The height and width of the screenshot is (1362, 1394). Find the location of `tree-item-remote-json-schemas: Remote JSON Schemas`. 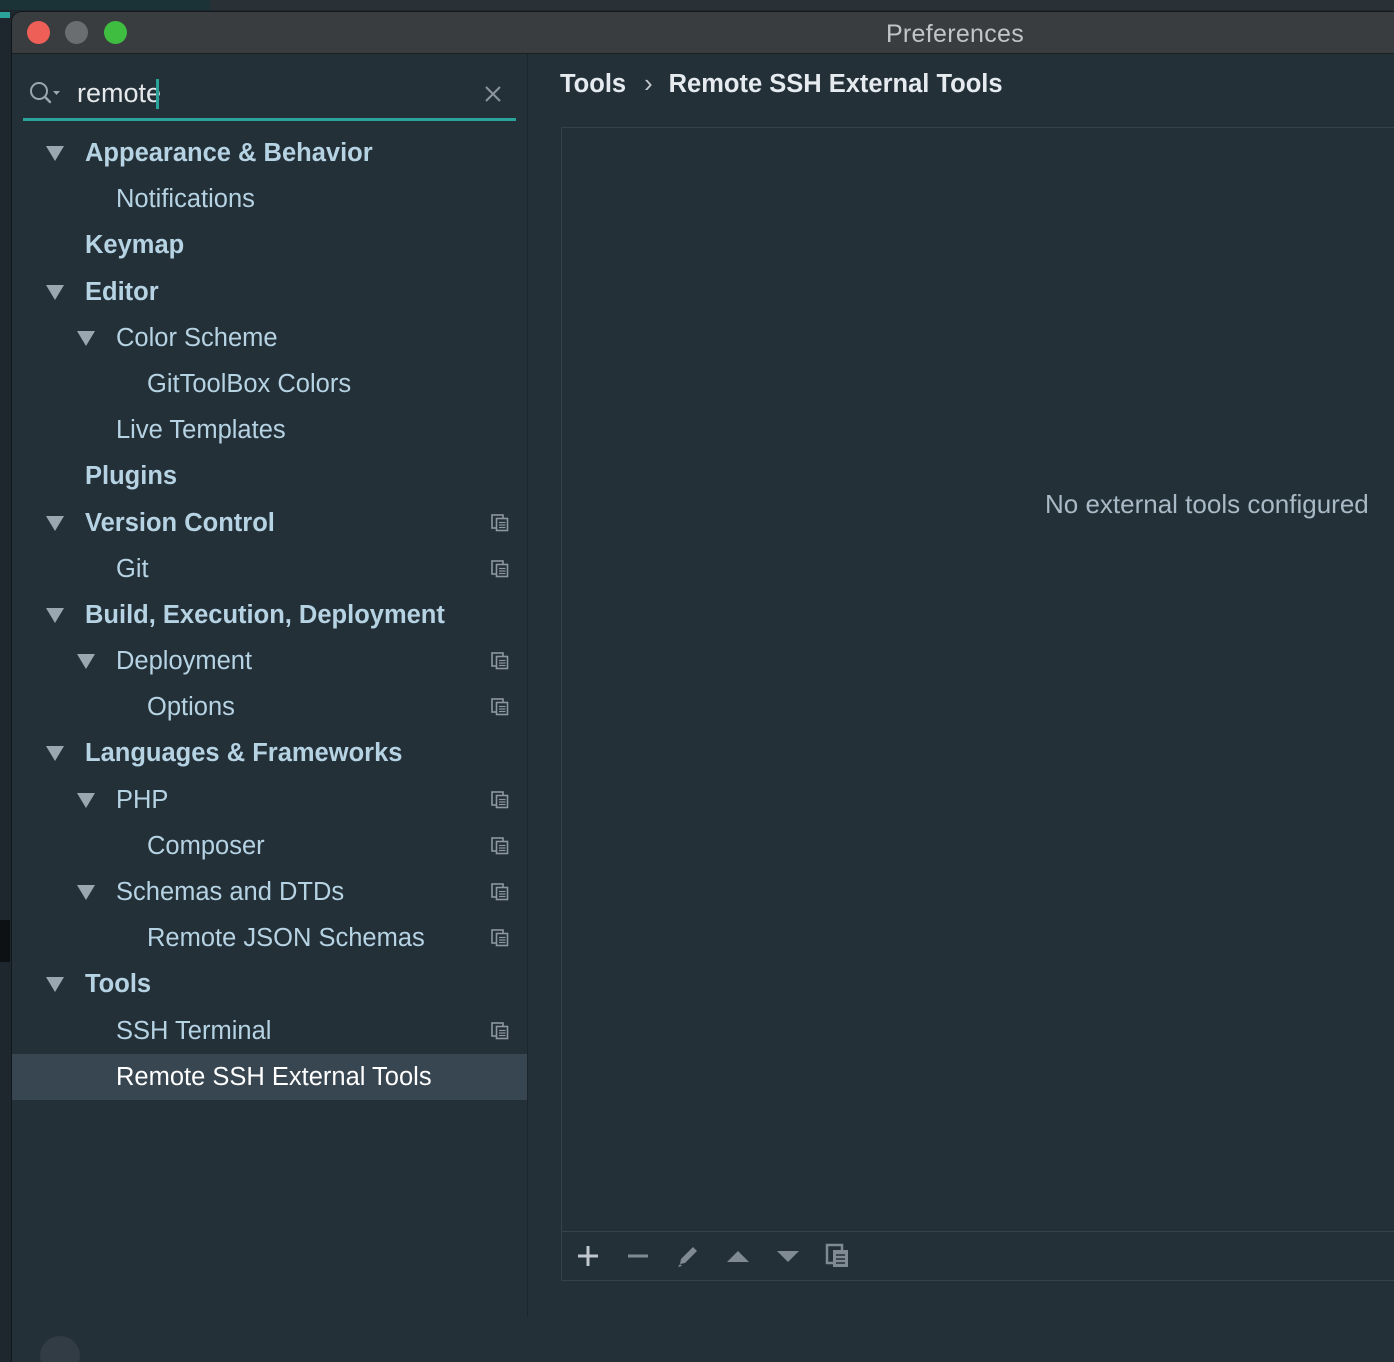

tree-item-remote-json-schemas: Remote JSON Schemas is located at coordinates (269, 938).